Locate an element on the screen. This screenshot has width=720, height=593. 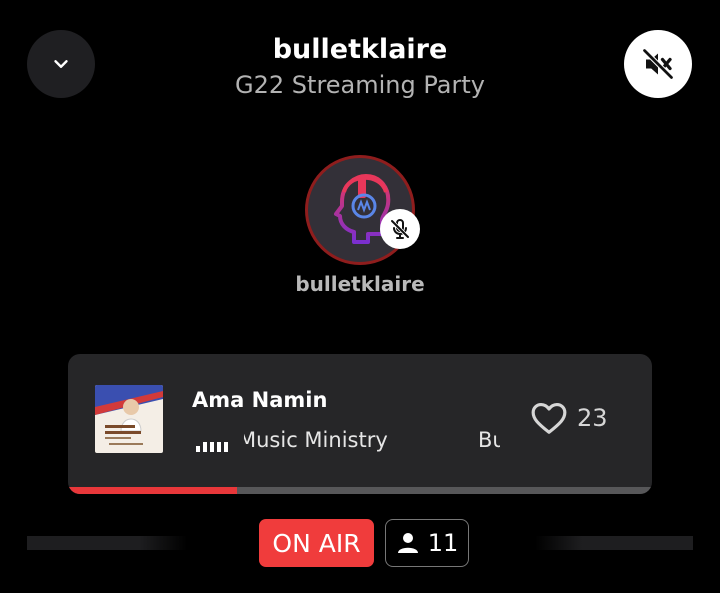
artist-name-repeat: Bu is located at coordinates (489, 440).